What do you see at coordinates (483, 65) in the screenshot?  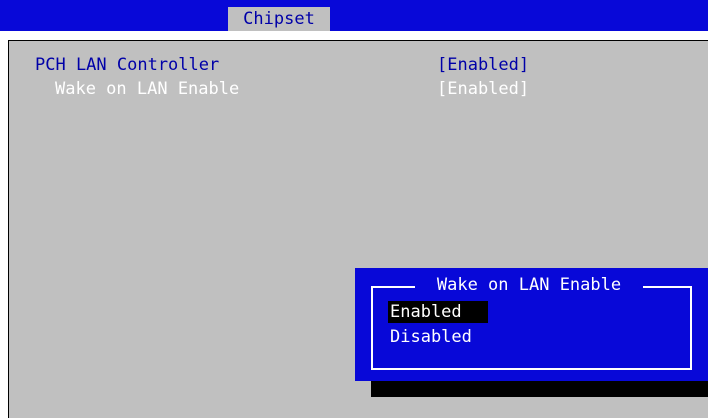 I see `setting-value-pch-lan-controller: [Enabled]` at bounding box center [483, 65].